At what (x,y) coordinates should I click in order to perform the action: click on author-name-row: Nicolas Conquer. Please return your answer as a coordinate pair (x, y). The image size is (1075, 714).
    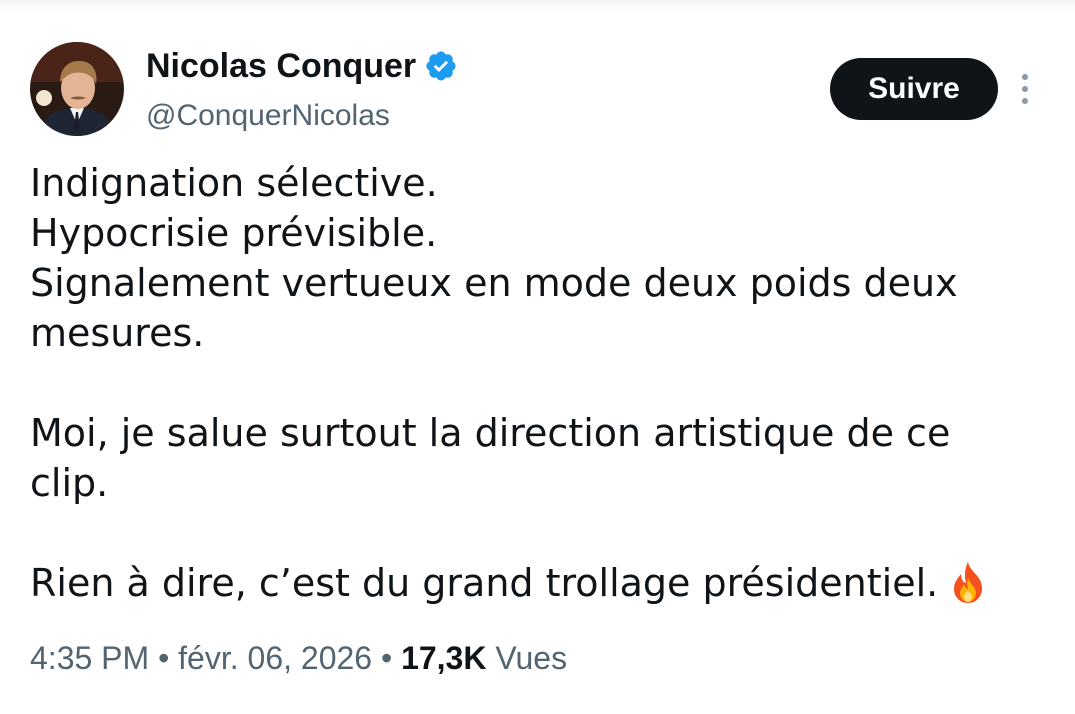
    Looking at the image, I should click on (302, 66).